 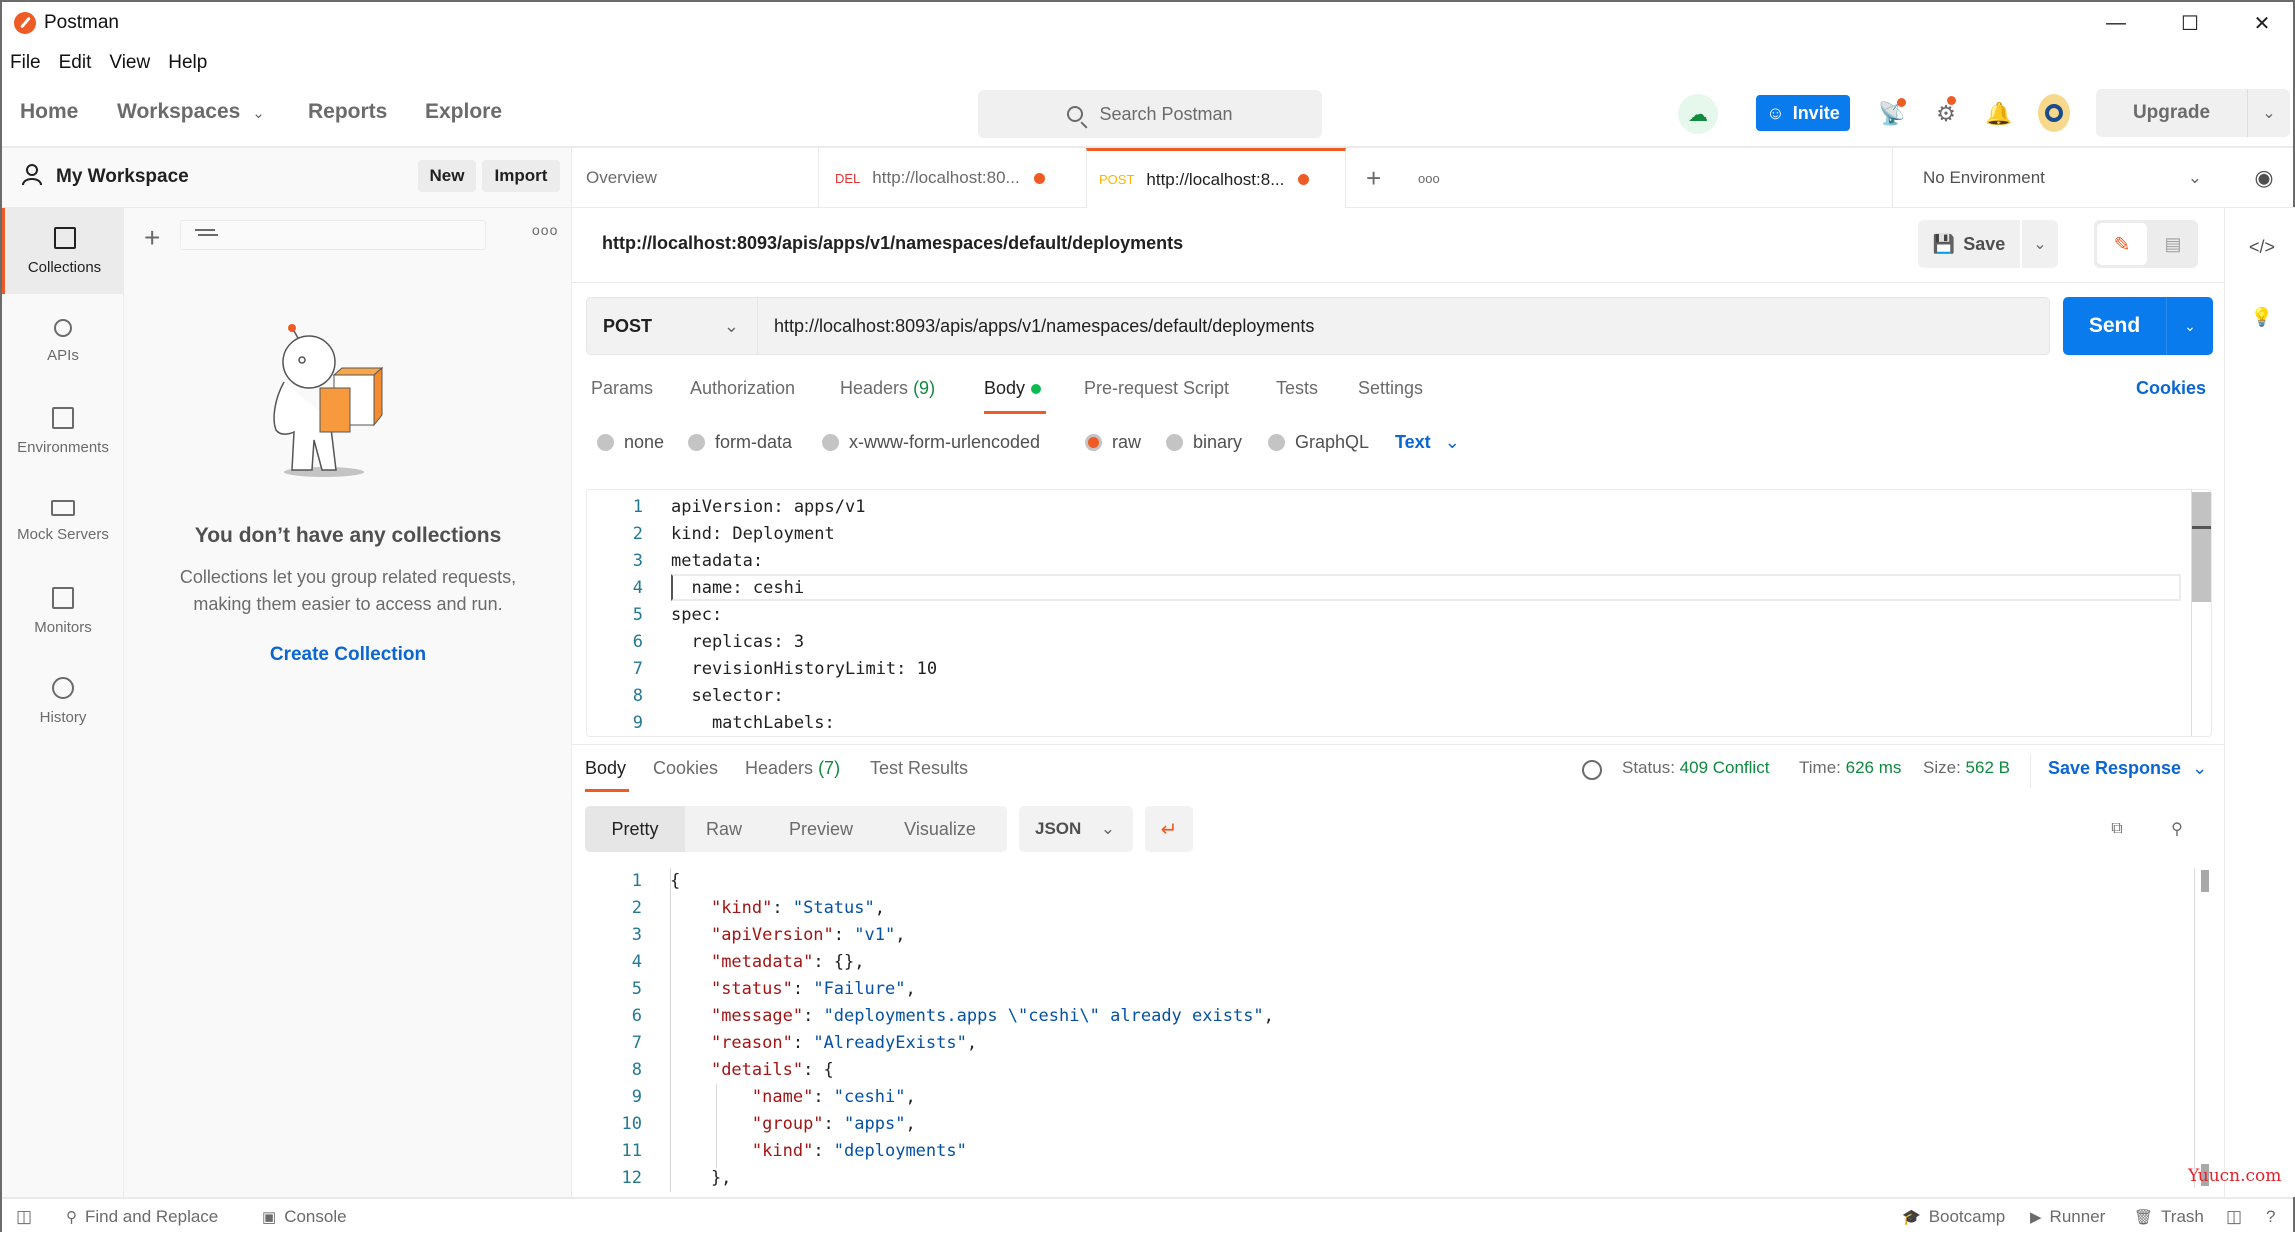 What do you see at coordinates (75, 63) in the screenshot?
I see `menu-edit: Edit` at bounding box center [75, 63].